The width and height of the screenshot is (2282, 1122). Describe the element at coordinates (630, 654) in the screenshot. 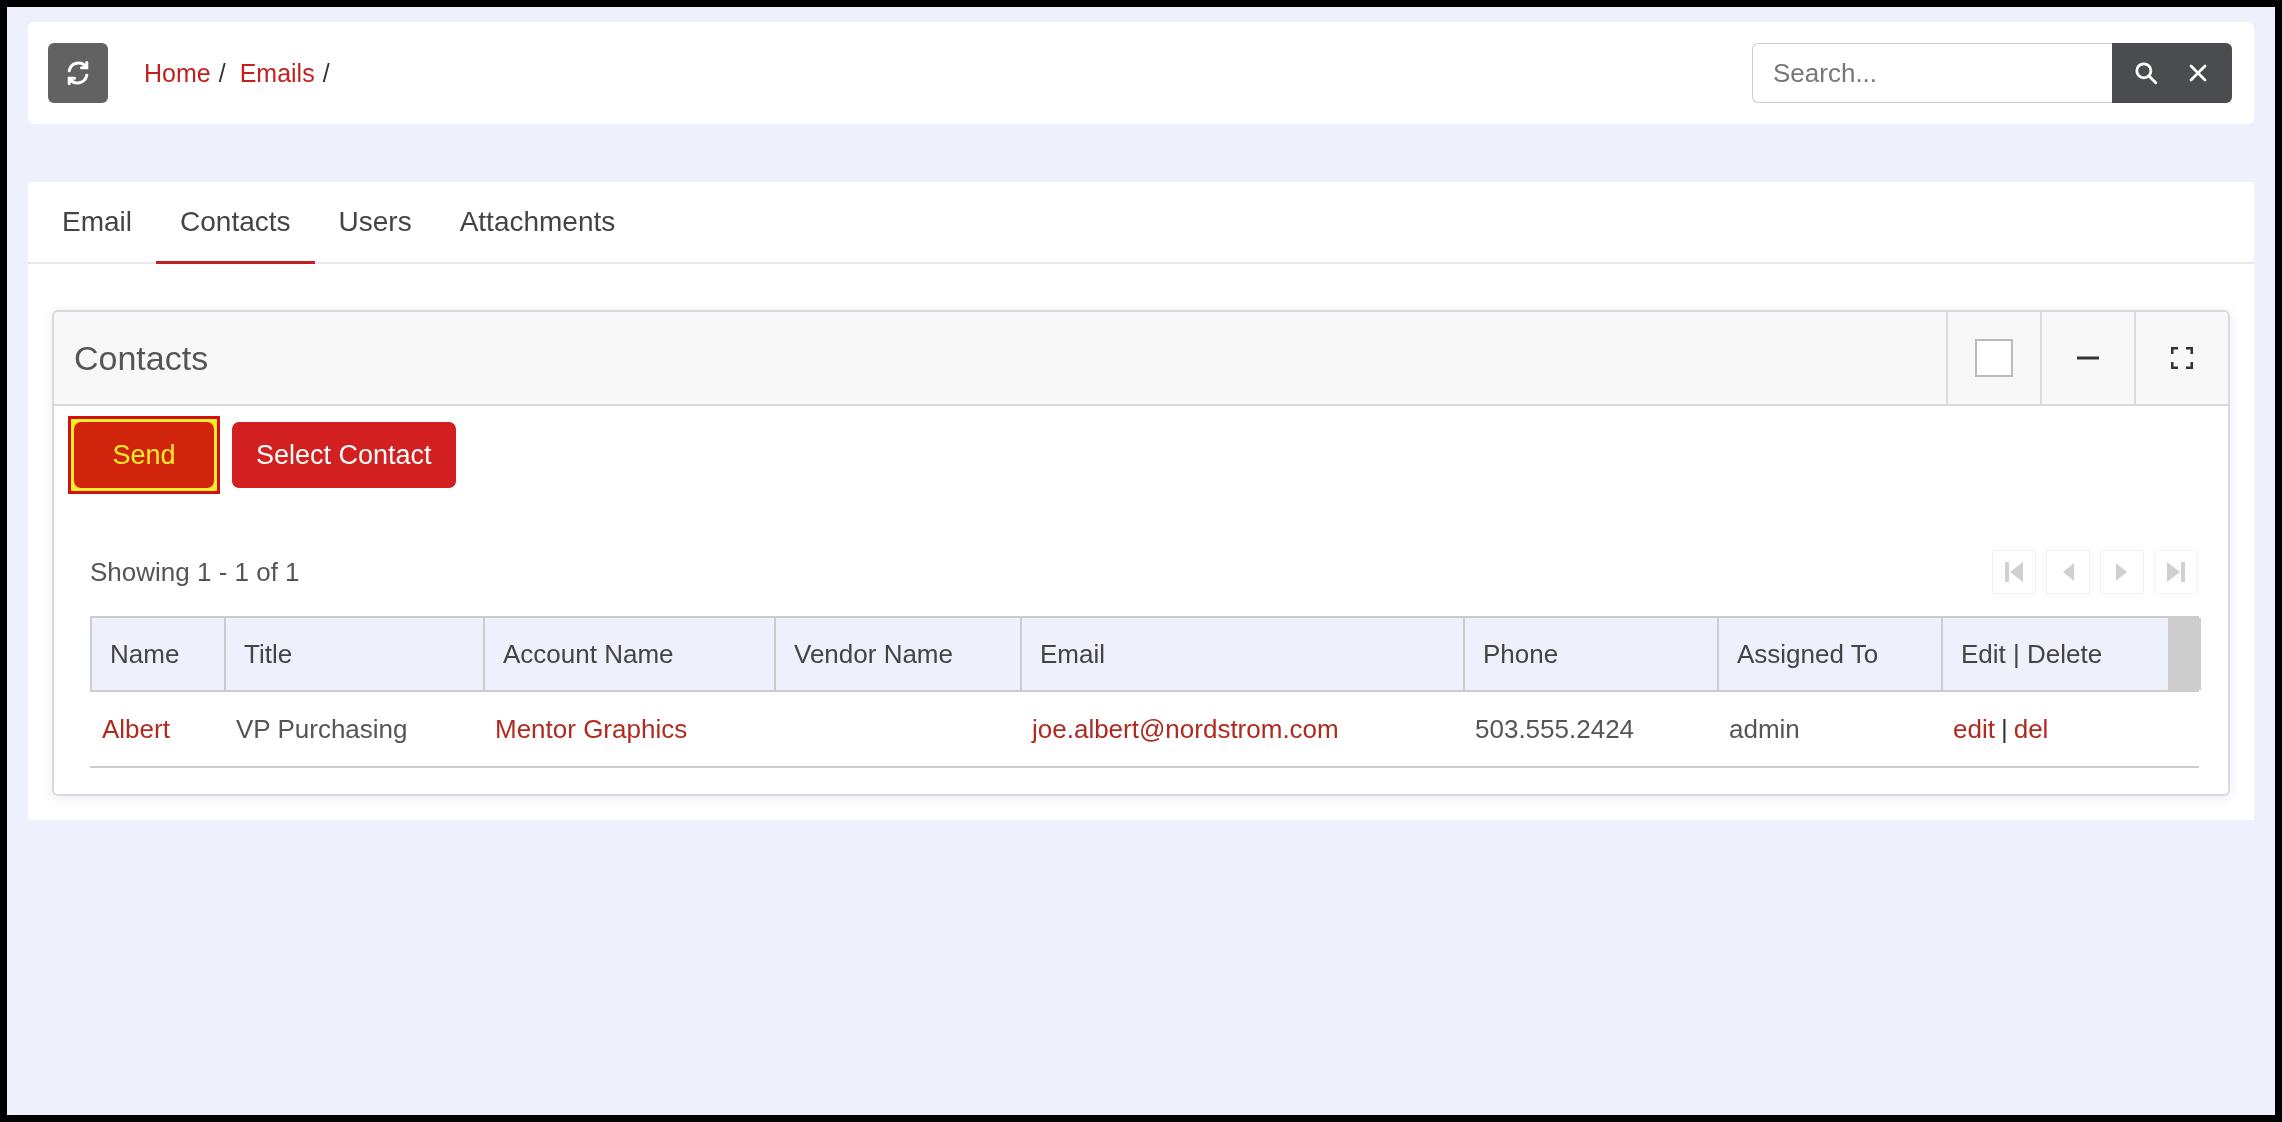

I see `column-header: Account Name` at that location.